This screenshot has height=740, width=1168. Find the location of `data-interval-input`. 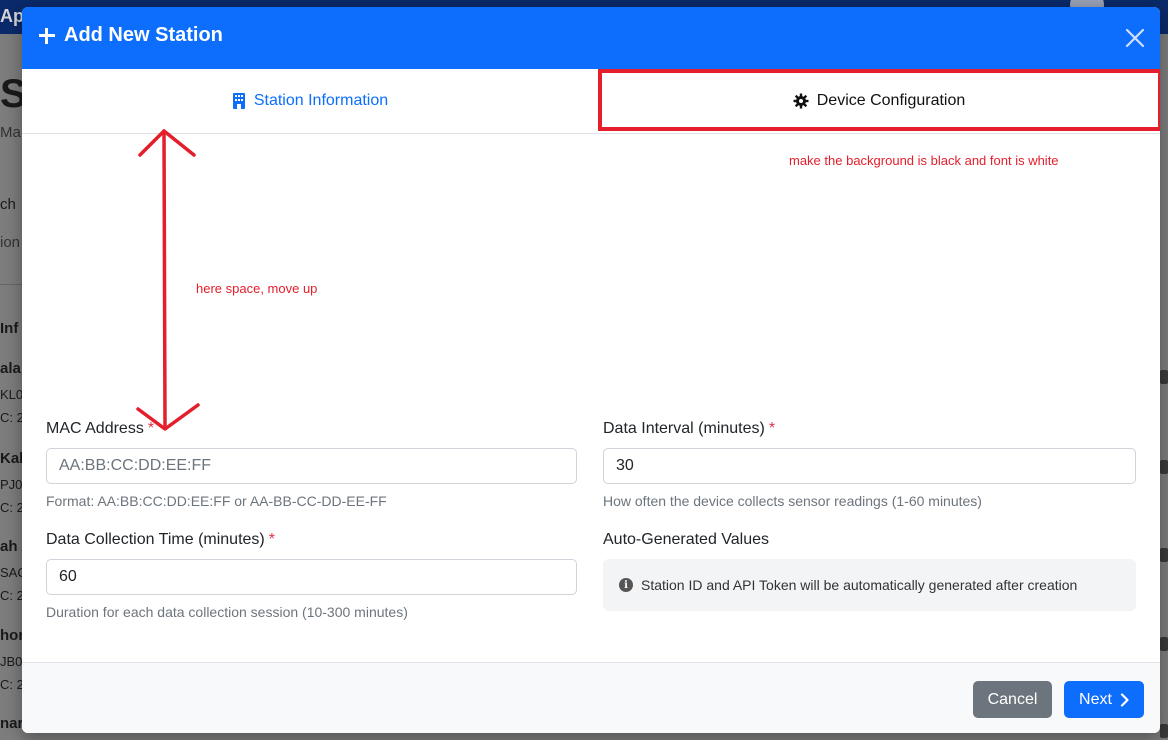

data-interval-input is located at coordinates (869, 466).